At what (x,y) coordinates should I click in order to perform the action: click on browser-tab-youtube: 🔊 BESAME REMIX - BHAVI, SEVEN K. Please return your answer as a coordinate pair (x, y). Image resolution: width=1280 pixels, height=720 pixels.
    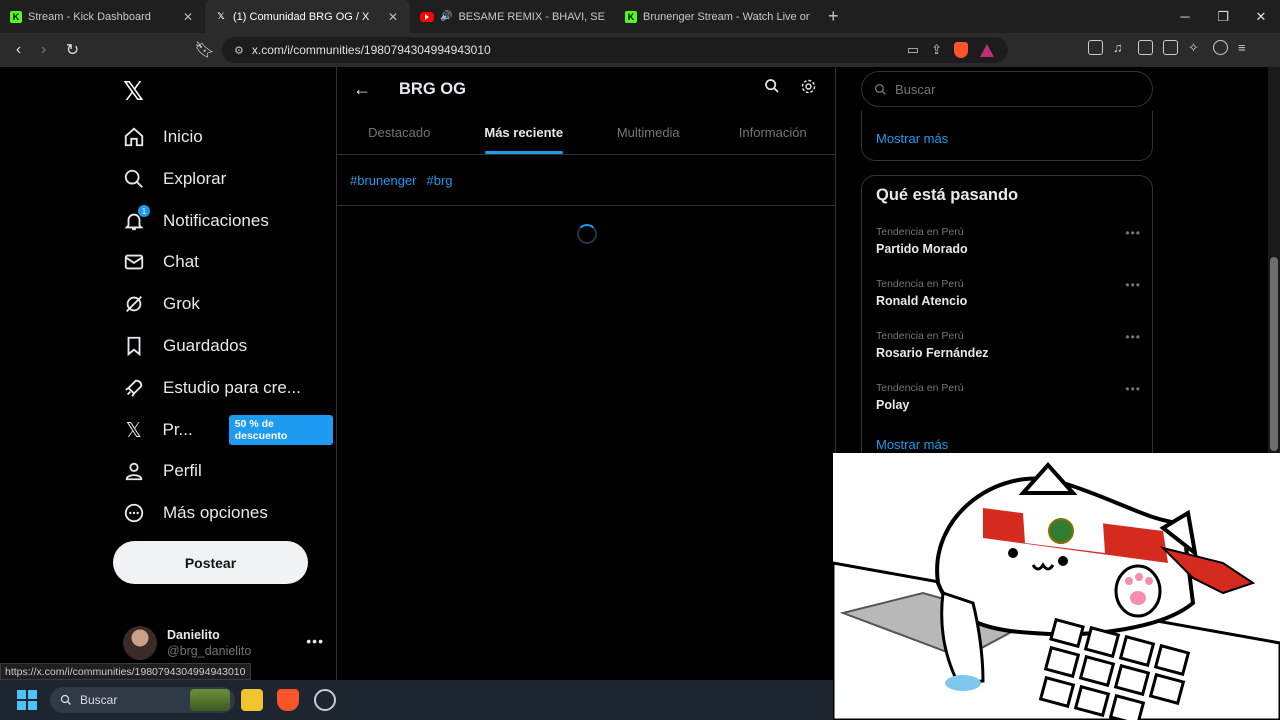
    Looking at the image, I should click on (512, 16).